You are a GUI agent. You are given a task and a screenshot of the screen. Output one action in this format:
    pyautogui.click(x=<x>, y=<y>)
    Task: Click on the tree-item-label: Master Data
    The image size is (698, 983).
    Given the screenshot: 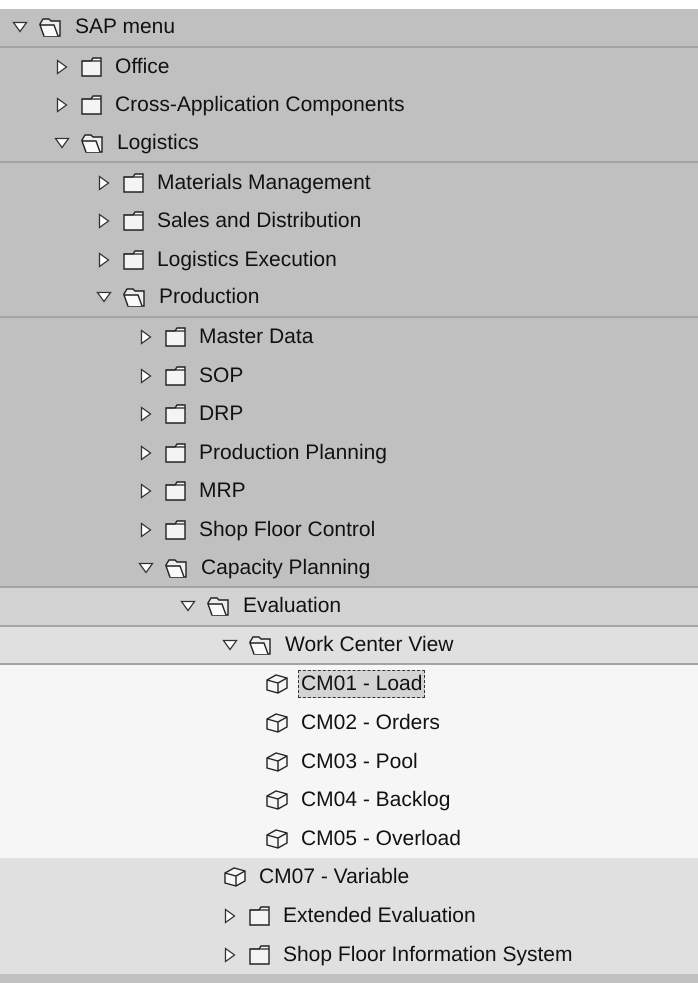 What is the action you would take?
    pyautogui.click(x=256, y=337)
    